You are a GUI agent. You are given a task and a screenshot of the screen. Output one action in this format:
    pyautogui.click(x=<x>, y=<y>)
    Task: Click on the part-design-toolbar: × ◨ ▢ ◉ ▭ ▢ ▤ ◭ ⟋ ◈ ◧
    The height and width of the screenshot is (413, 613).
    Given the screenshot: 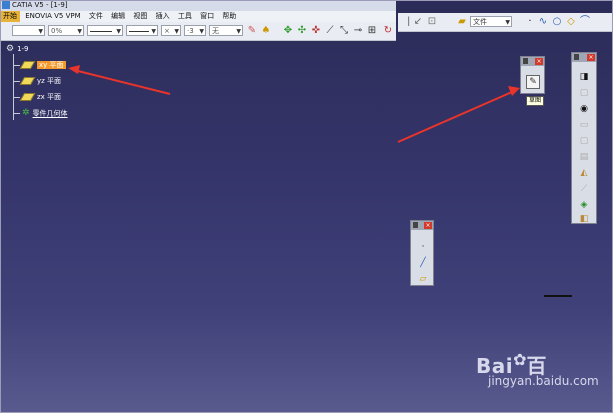 What is the action you would take?
    pyautogui.click(x=584, y=138)
    